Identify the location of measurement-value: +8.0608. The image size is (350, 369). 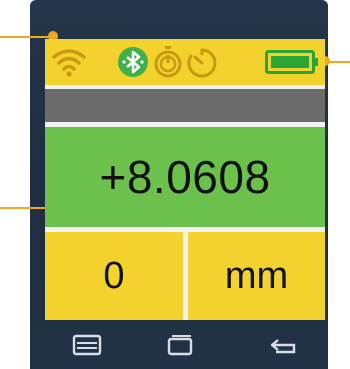
(185, 177).